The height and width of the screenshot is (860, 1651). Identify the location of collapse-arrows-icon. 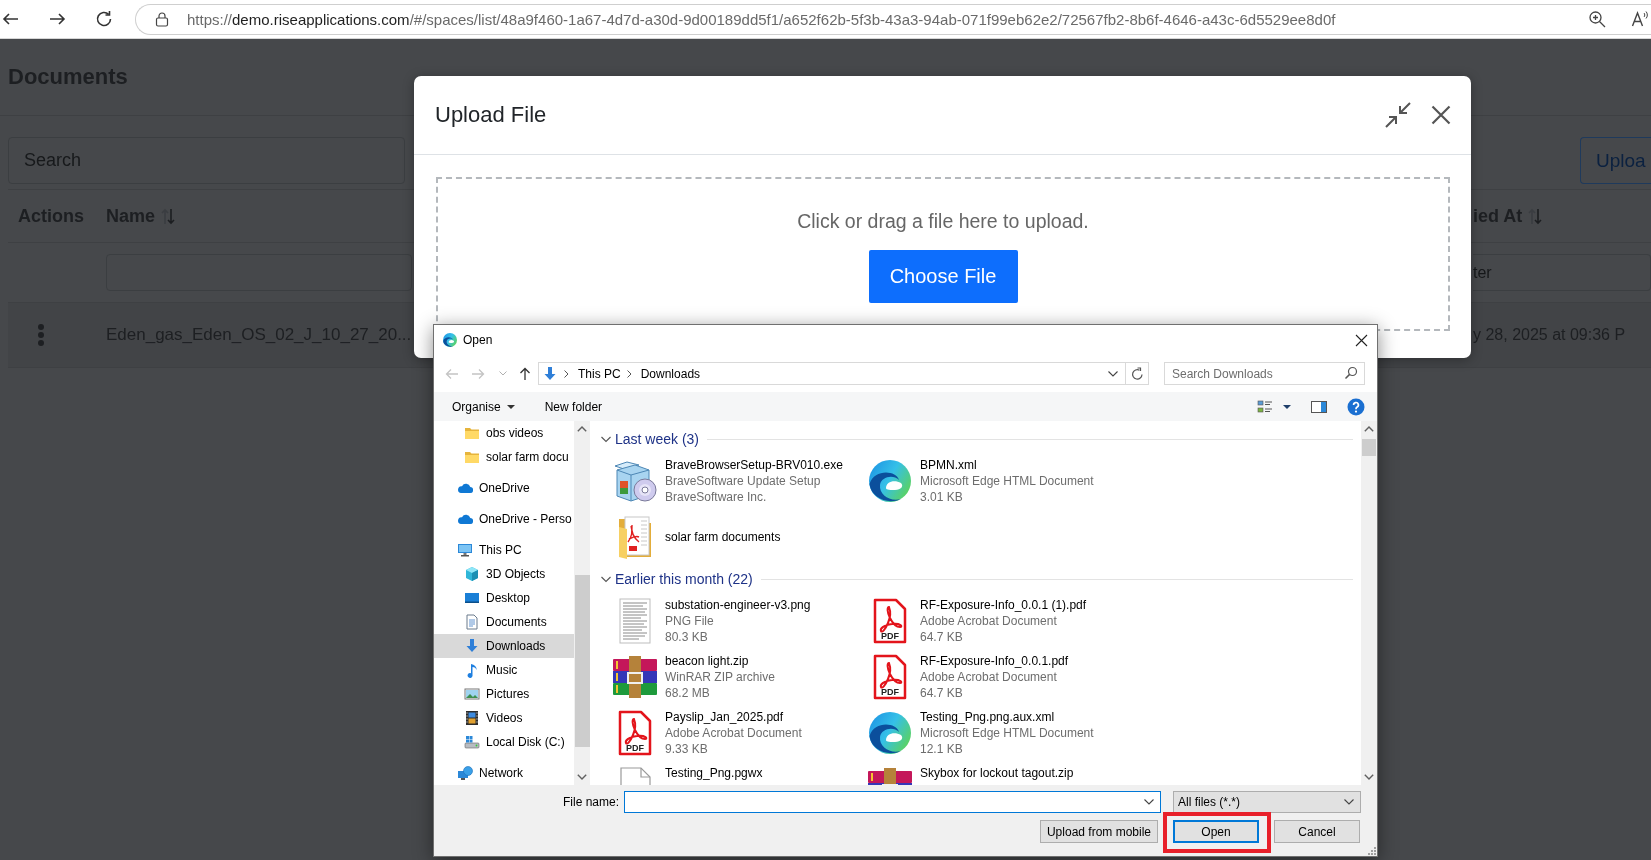
(1398, 115).